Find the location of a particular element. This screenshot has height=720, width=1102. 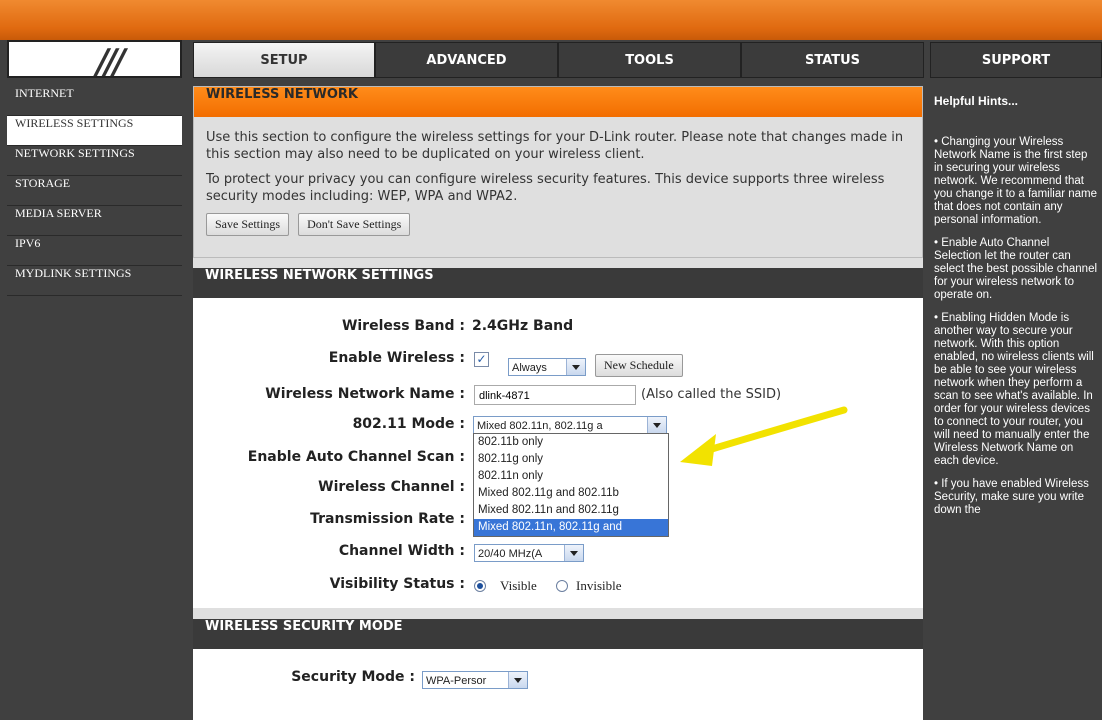

schedule-select: Always is located at coordinates (547, 367).